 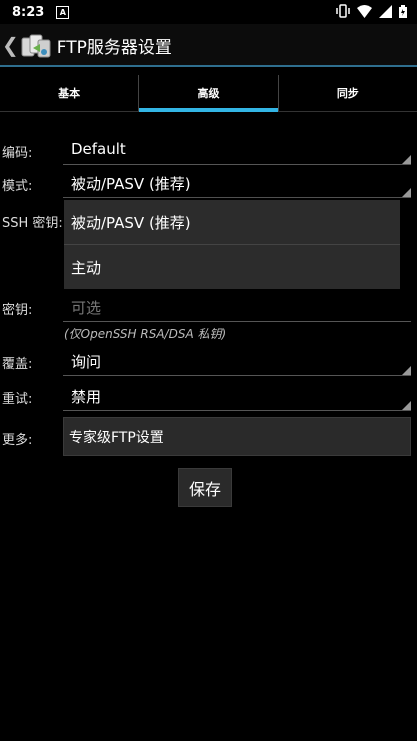 I want to click on status-icons, so click(x=371, y=11).